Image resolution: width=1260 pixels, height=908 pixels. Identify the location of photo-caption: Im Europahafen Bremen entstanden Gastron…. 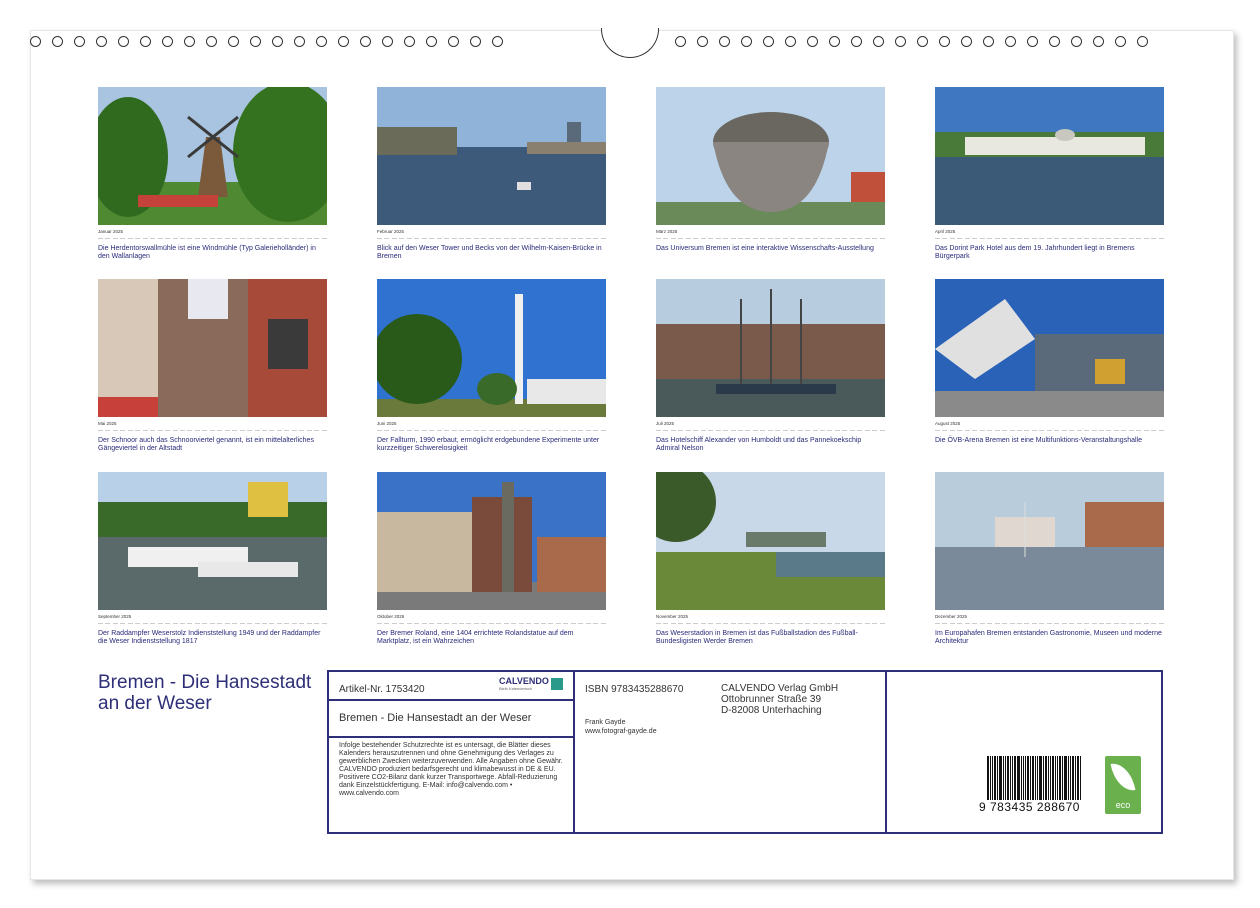
(1048, 637).